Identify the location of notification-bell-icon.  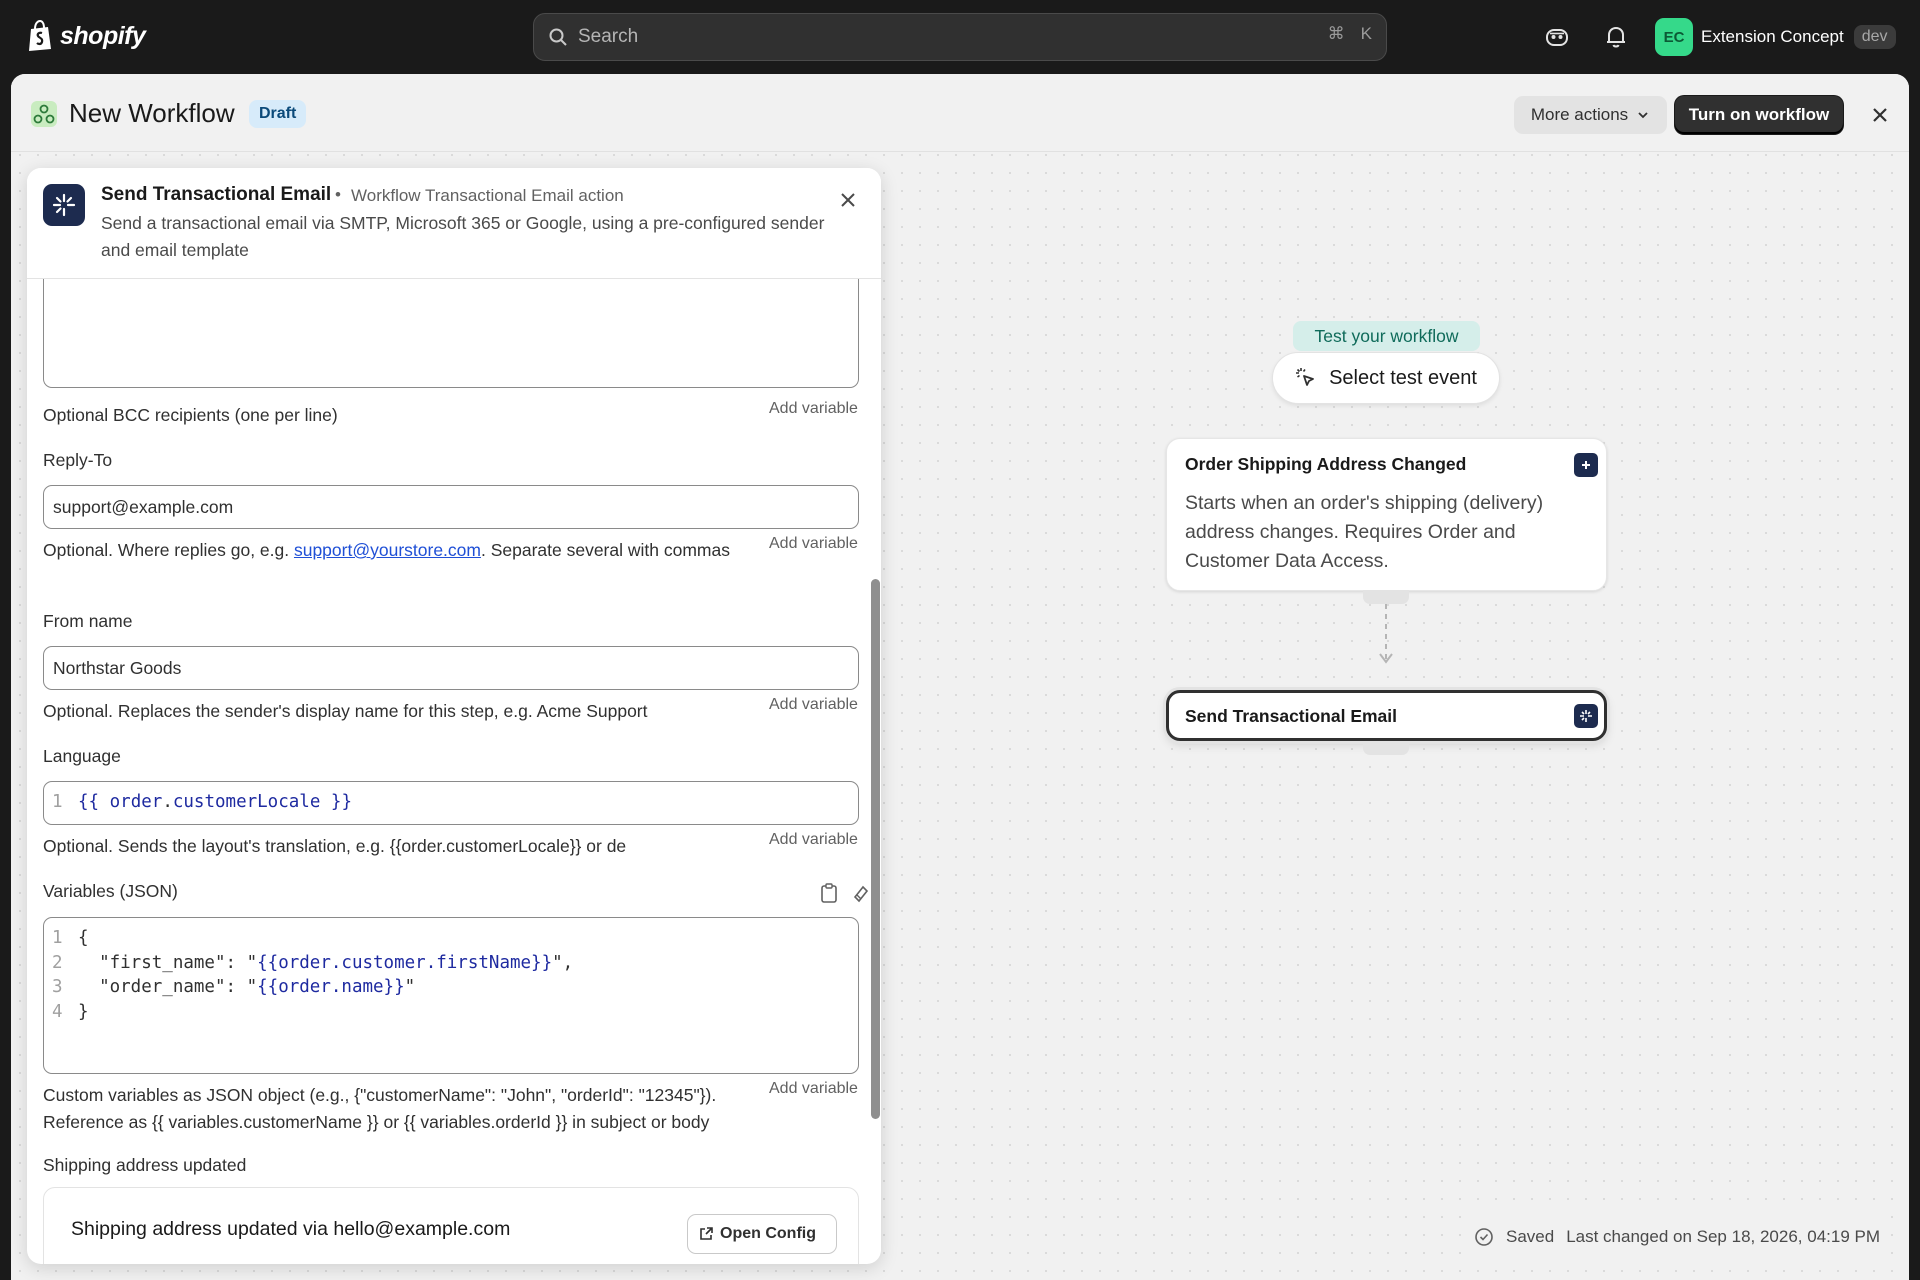
(1616, 37).